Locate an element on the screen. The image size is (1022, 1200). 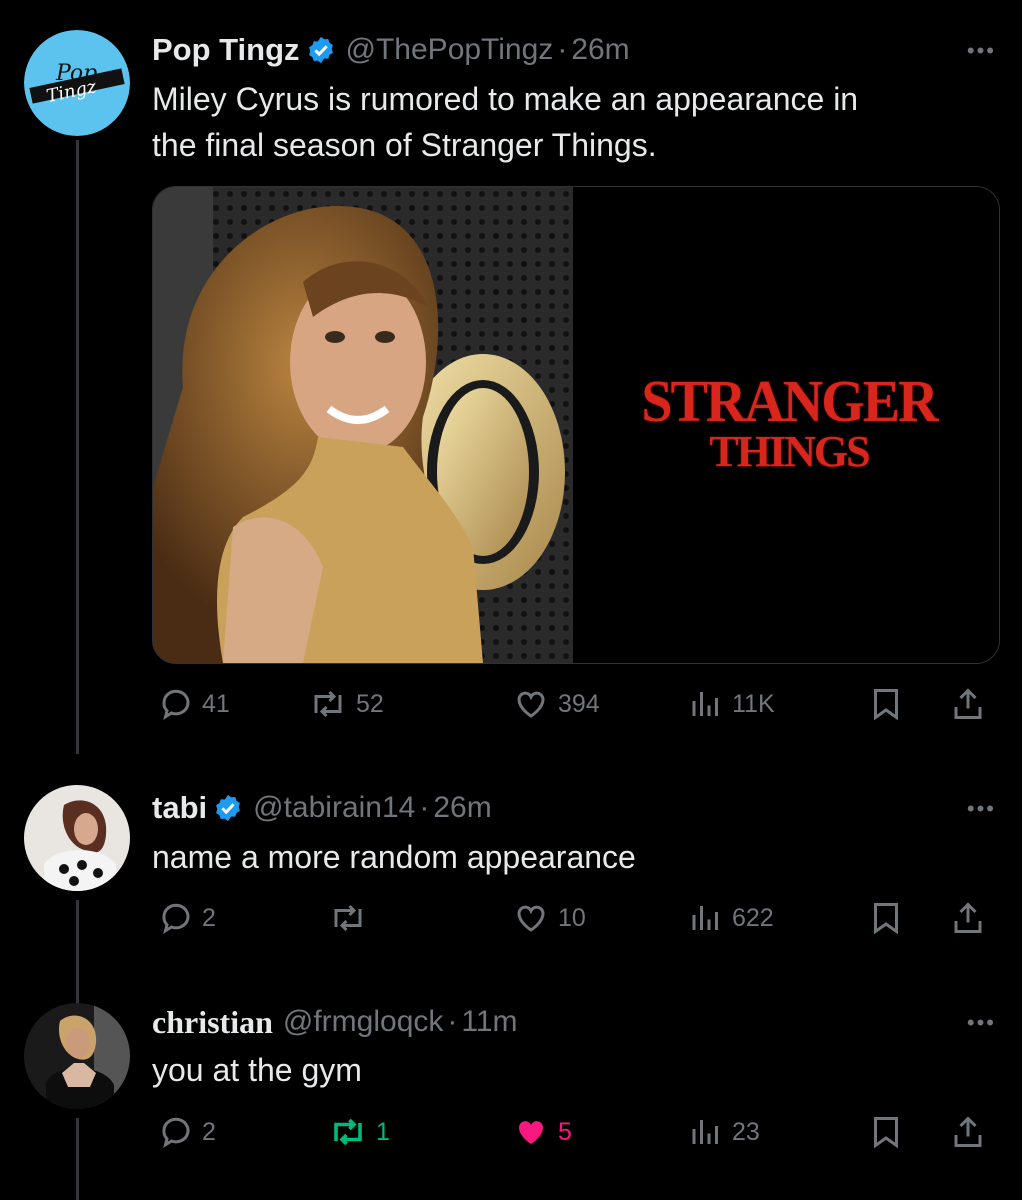
repost-button is located at coordinates (352, 918).